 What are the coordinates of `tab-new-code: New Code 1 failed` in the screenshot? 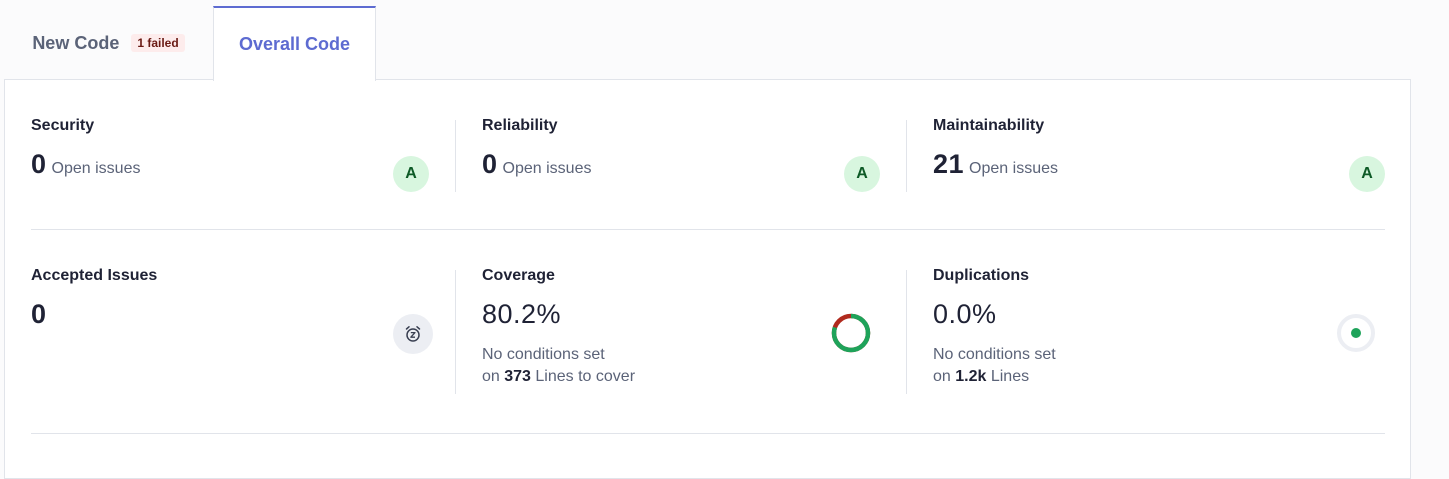 It's located at (108, 43).